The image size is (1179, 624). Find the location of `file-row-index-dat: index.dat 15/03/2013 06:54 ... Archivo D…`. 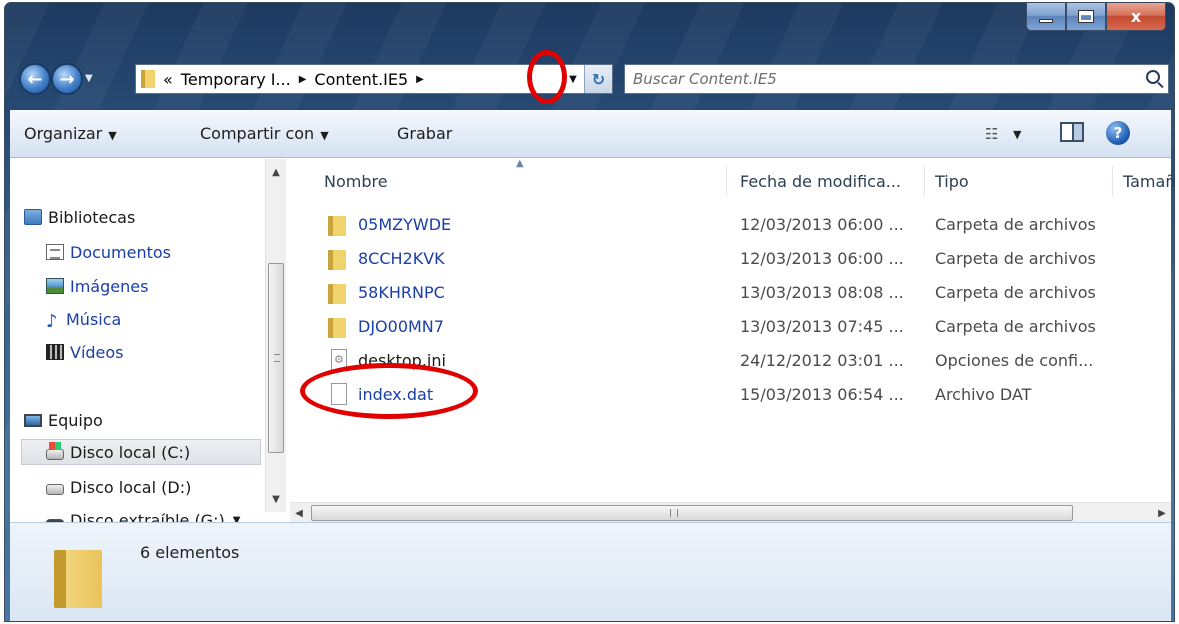

file-row-index-dat: index.dat 15/03/2013 06:54 ... Archivo D… is located at coordinates (738, 395).